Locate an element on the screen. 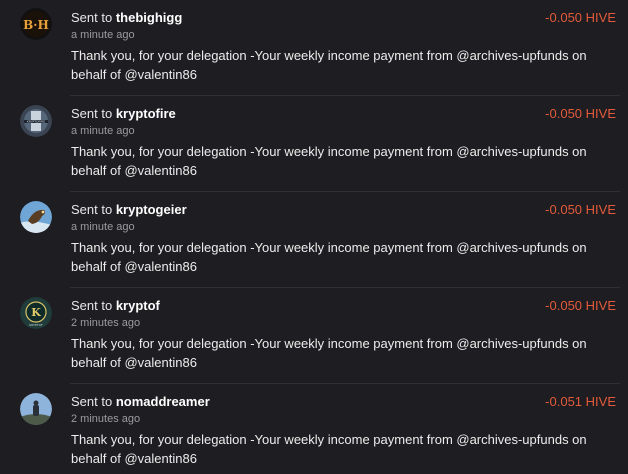 The width and height of the screenshot is (628, 474). avatar-thebighigg: B·H is located at coordinates (36, 24).